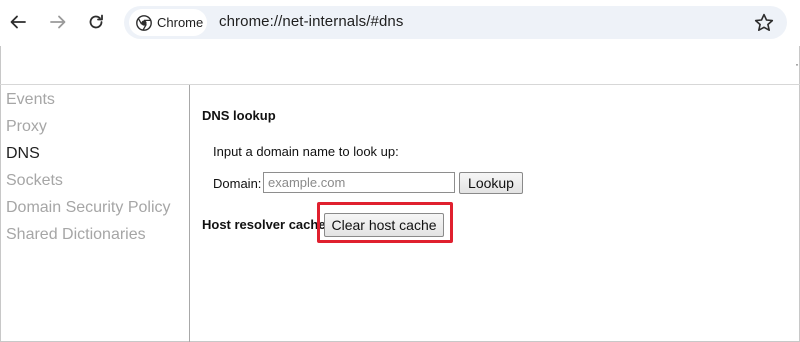 Image resolution: width=800 pixels, height=342 pixels. What do you see at coordinates (491, 183) in the screenshot?
I see `lookup-button: Lookup` at bounding box center [491, 183].